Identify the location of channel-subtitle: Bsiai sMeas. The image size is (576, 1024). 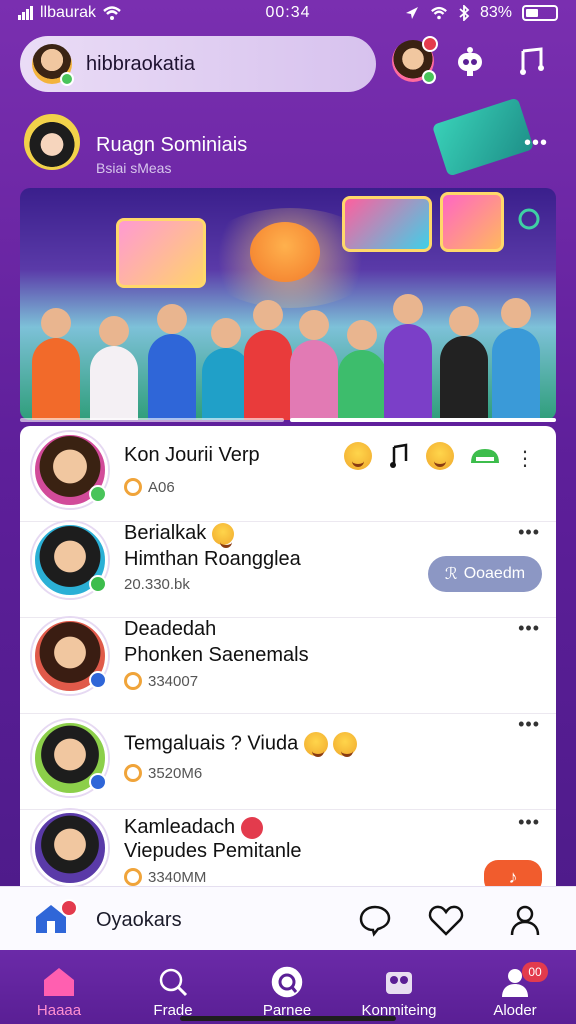
(134, 168).